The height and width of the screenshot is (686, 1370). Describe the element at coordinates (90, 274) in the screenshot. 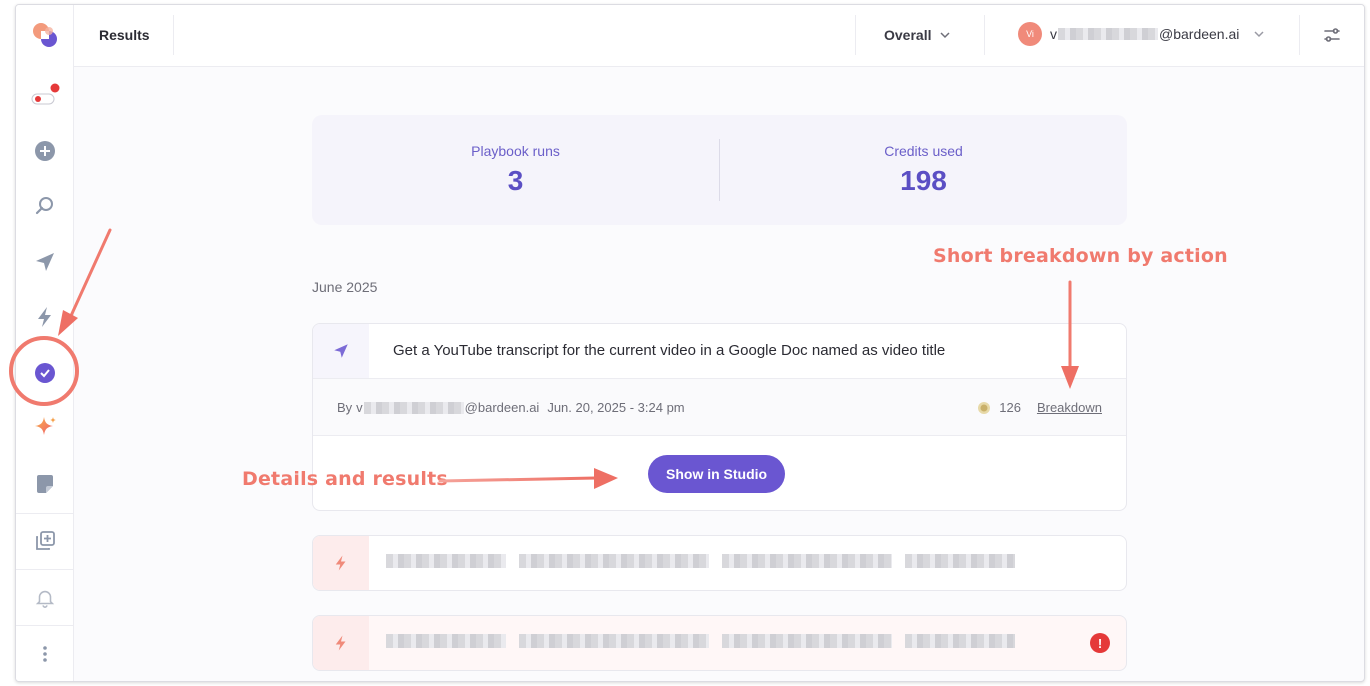

I see `arrow-sidebar` at that location.